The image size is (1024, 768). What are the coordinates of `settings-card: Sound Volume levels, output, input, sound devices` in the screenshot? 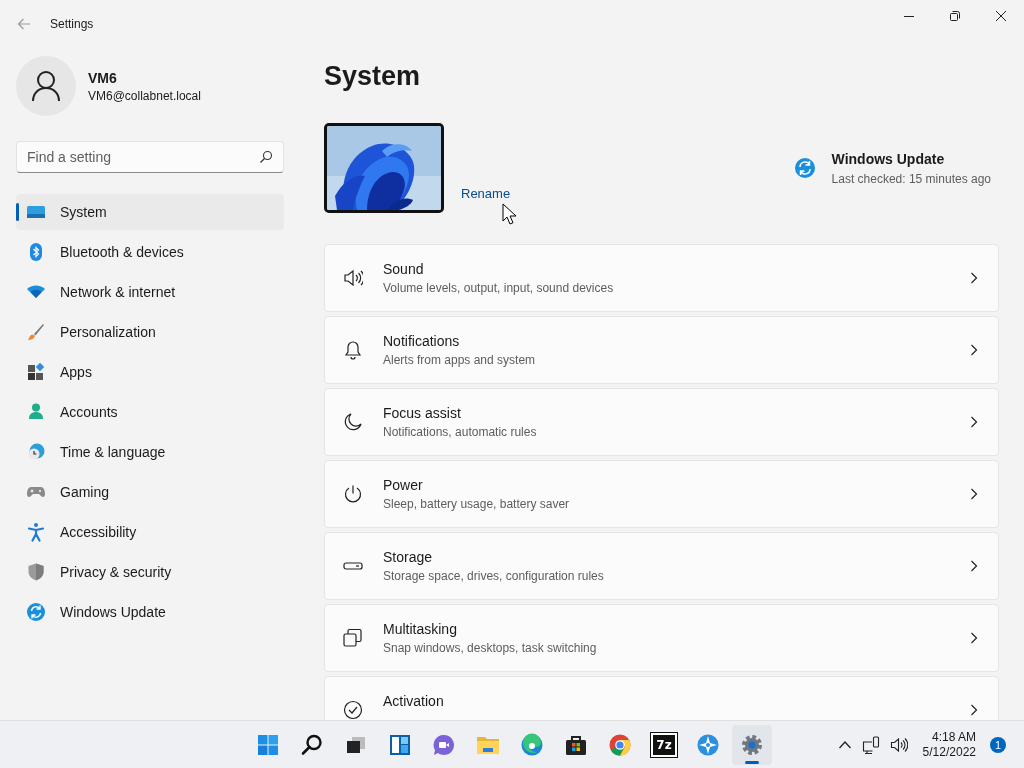 It's located at (661, 278).